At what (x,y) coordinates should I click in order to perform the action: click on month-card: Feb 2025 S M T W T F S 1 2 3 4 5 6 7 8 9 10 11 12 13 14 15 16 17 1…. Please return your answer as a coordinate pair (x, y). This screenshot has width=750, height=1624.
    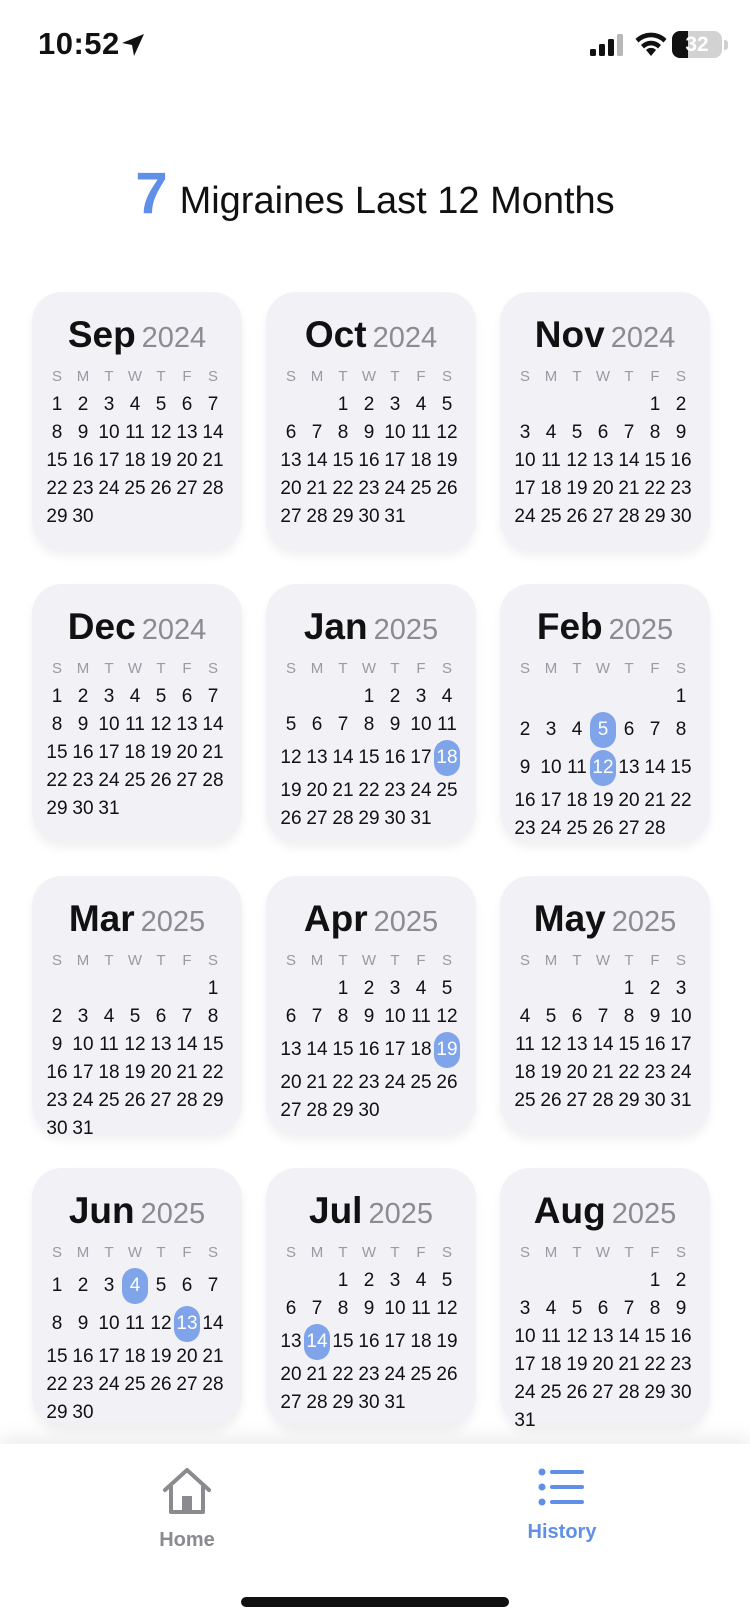
    Looking at the image, I should click on (605, 713).